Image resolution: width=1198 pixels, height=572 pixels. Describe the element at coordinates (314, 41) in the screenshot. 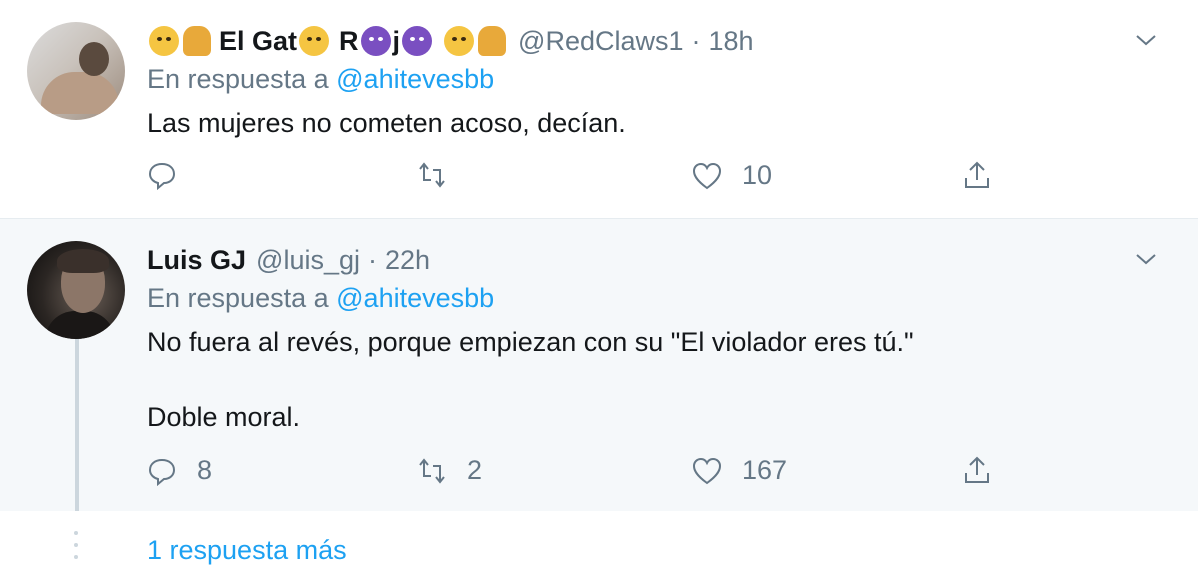

I see `cat-face-emoji-icon` at that location.